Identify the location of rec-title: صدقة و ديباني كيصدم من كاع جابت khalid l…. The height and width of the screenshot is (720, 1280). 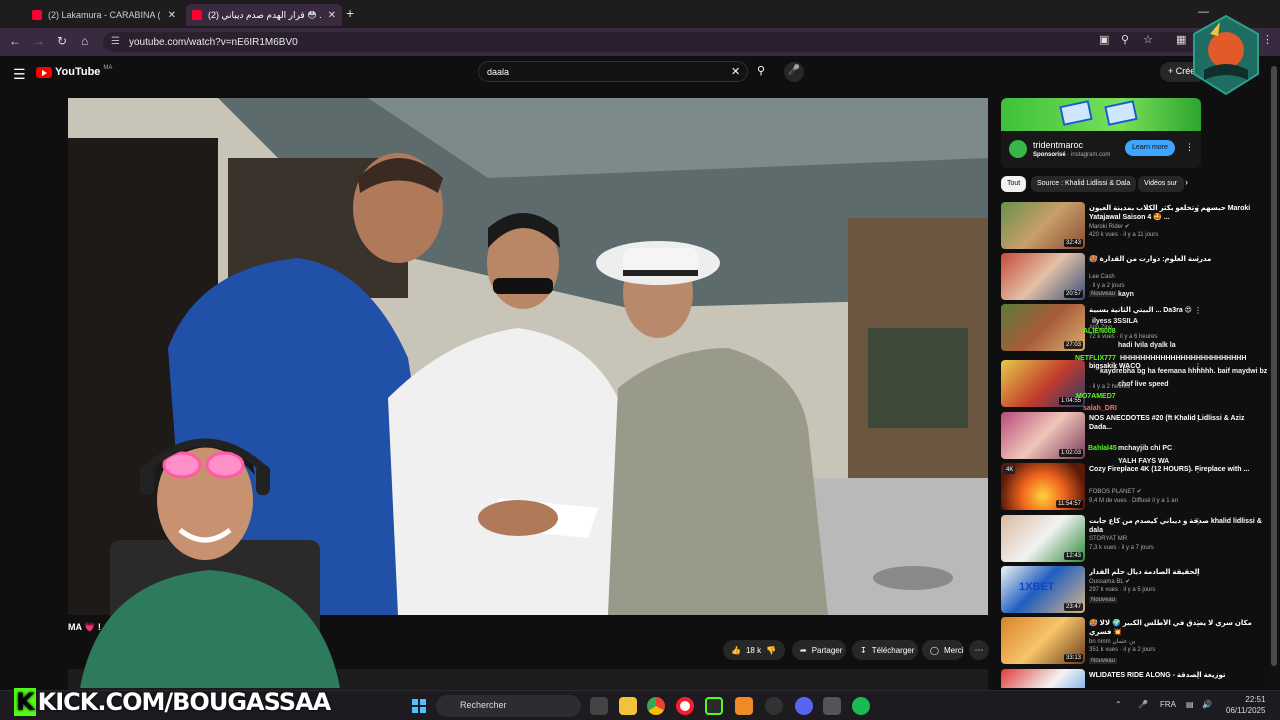
(1177, 526).